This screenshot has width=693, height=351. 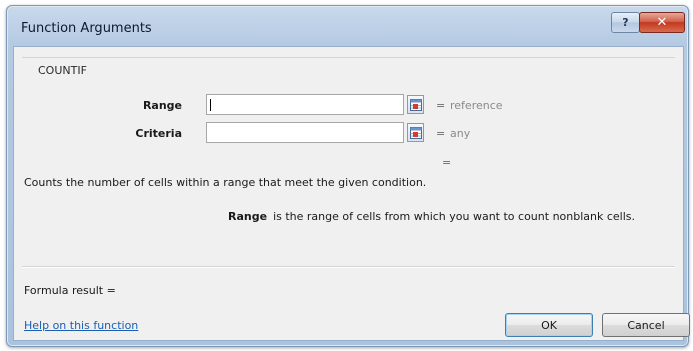 I want to click on question-icon: ?, so click(x=625, y=22).